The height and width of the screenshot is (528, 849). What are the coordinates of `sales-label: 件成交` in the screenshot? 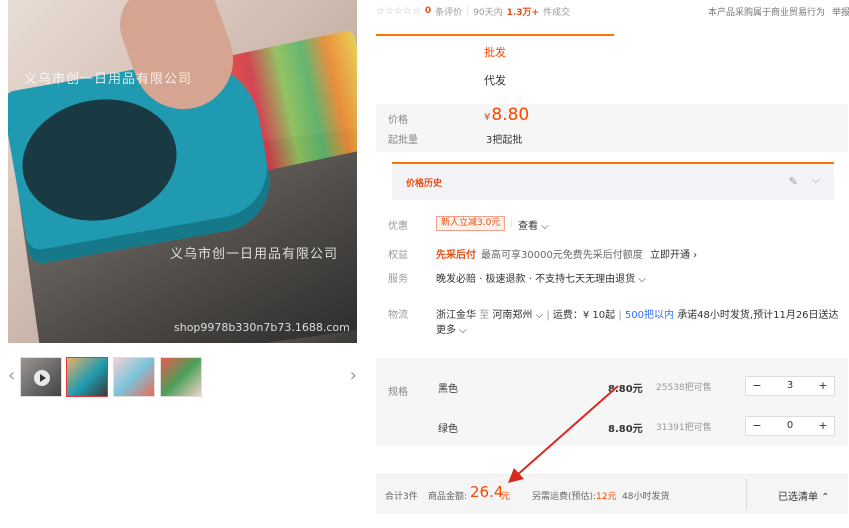 It's located at (557, 12).